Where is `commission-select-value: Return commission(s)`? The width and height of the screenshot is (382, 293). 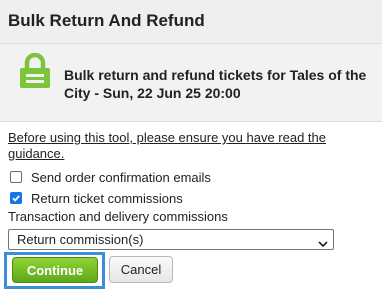
commission-select-value: Return commission(s) is located at coordinates (80, 239).